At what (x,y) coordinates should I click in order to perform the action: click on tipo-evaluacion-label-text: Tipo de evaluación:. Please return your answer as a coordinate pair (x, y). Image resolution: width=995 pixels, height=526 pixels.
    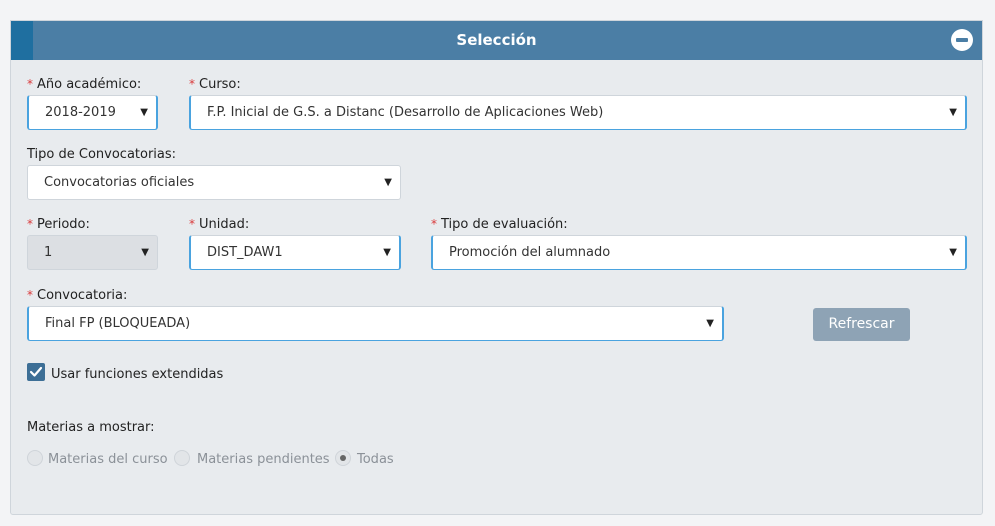
    Looking at the image, I should click on (504, 224).